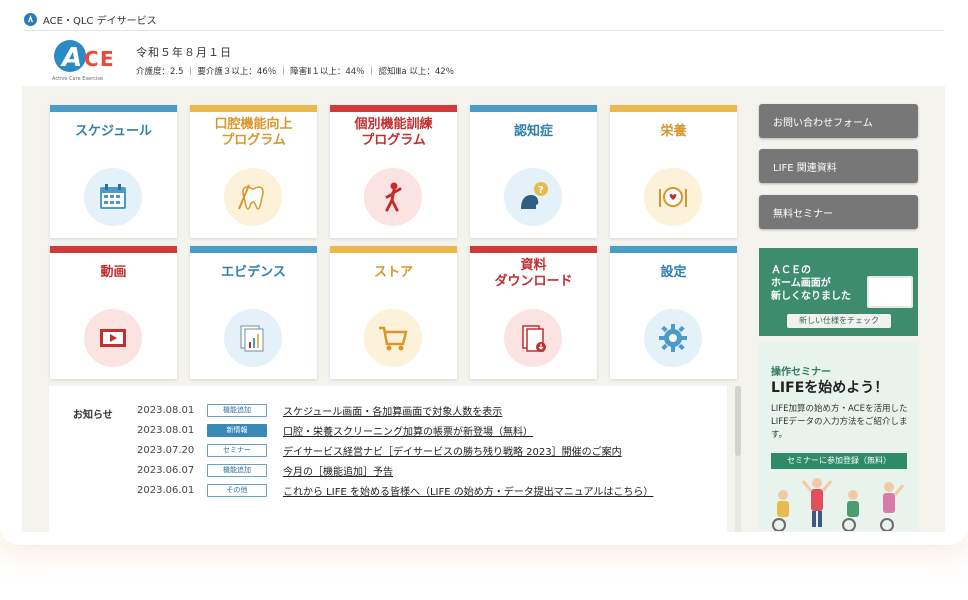 This screenshot has width=968, height=600. What do you see at coordinates (237, 490) in the screenshot?
I see `news-badge: その他` at bounding box center [237, 490].